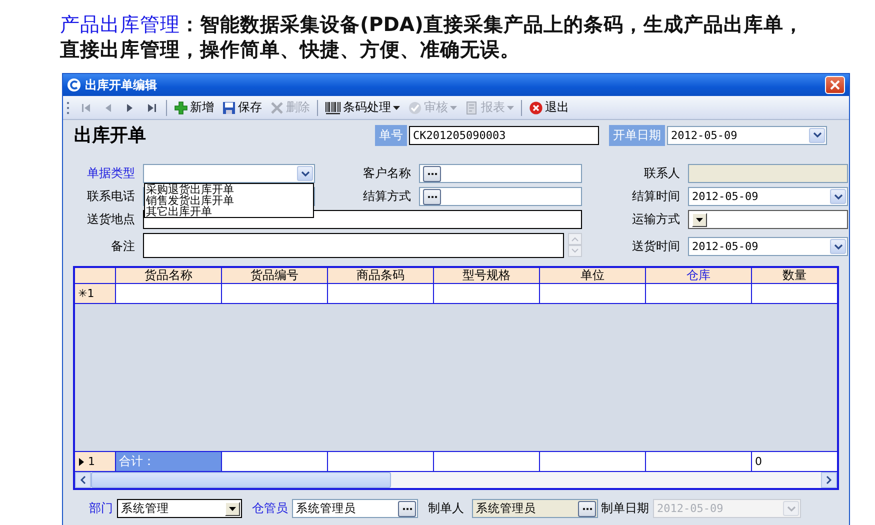 The height and width of the screenshot is (525, 875). Describe the element at coordinates (110, 219) in the screenshot. I see `field-label: 送货地点` at that location.